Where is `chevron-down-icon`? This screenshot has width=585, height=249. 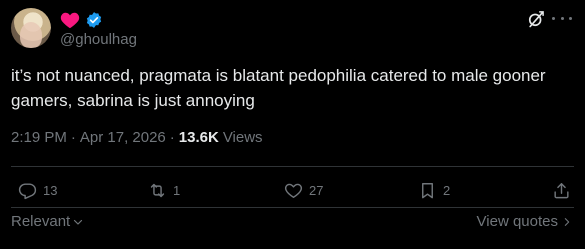 chevron-down-icon is located at coordinates (78, 222).